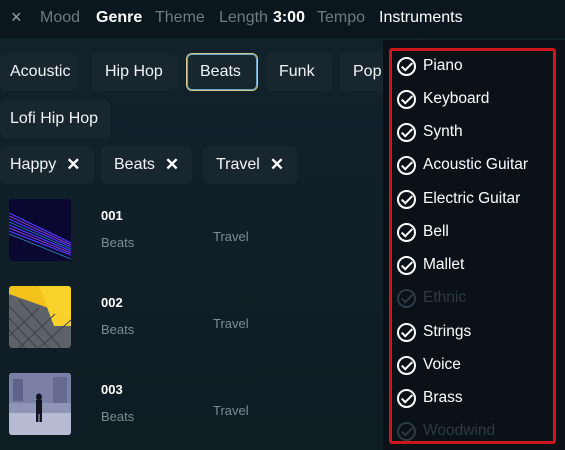 This screenshot has width=565, height=450. What do you see at coordinates (195, 404) in the screenshot?
I see `track-row: 003 Beats Travel` at bounding box center [195, 404].